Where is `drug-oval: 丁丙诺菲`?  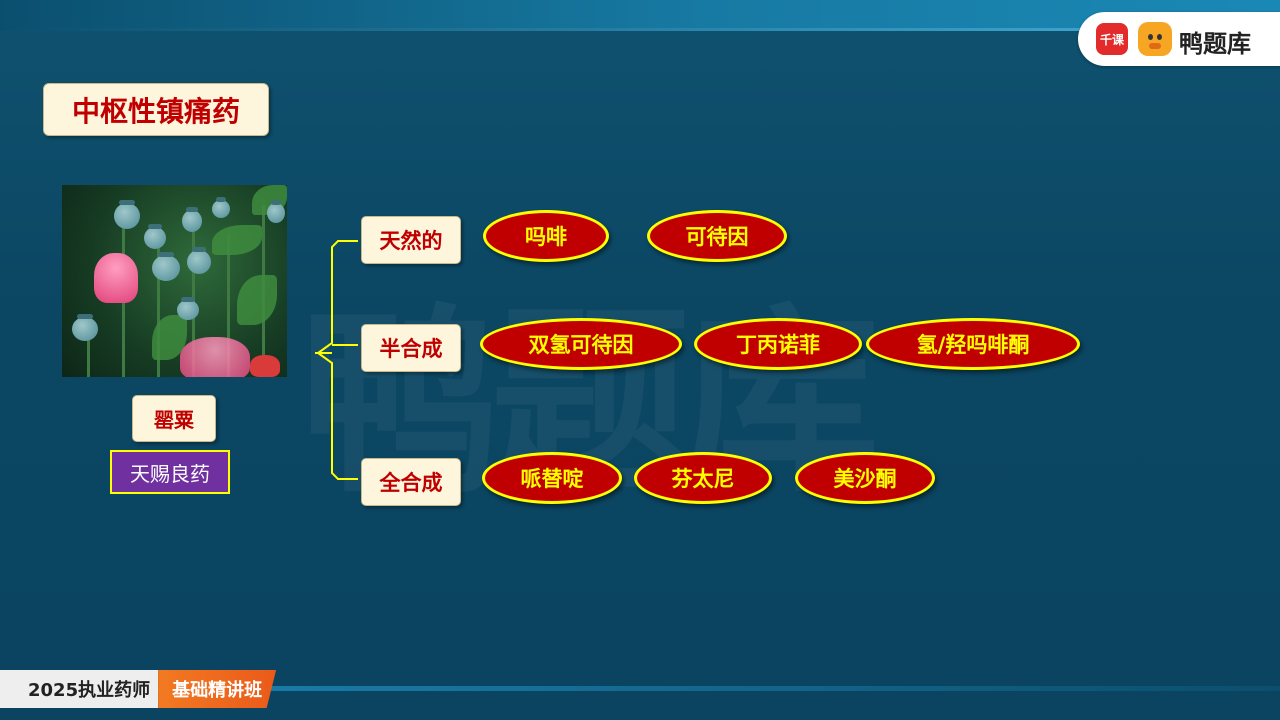
drug-oval: 丁丙诺菲 is located at coordinates (778, 344).